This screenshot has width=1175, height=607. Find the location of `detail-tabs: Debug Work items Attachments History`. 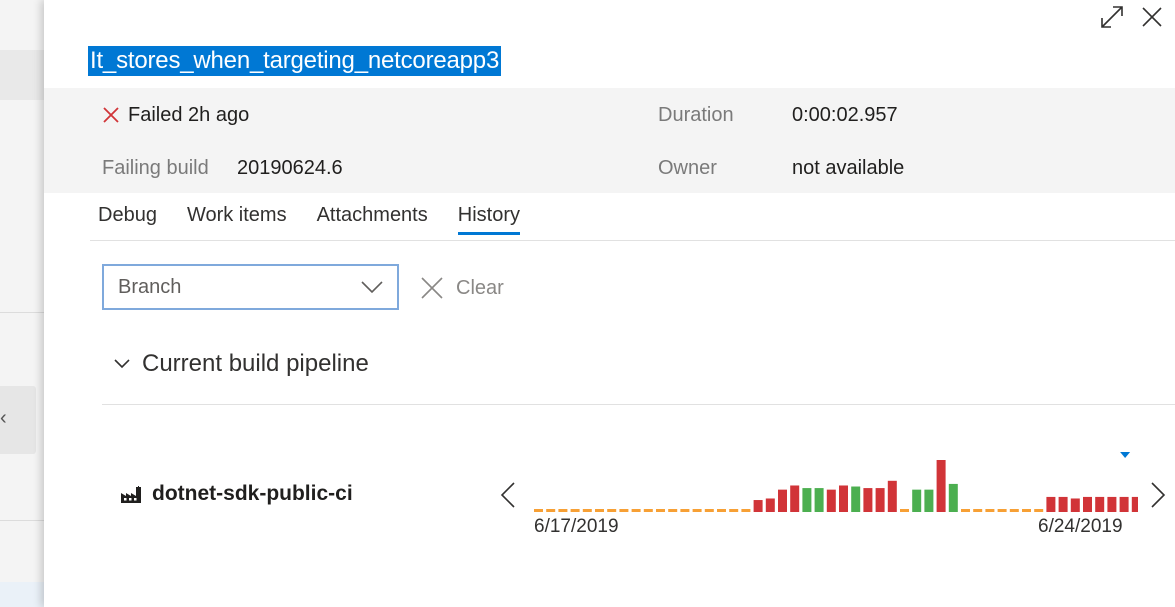

detail-tabs: Debug Work items Attachments History is located at coordinates (309, 219).